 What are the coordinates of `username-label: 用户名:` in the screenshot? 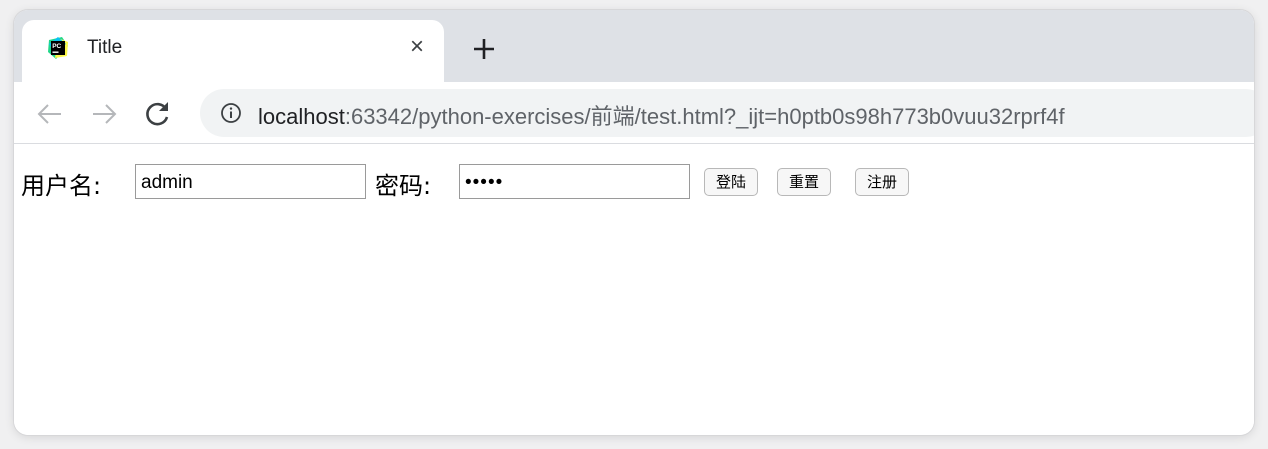 It's located at (61, 186).